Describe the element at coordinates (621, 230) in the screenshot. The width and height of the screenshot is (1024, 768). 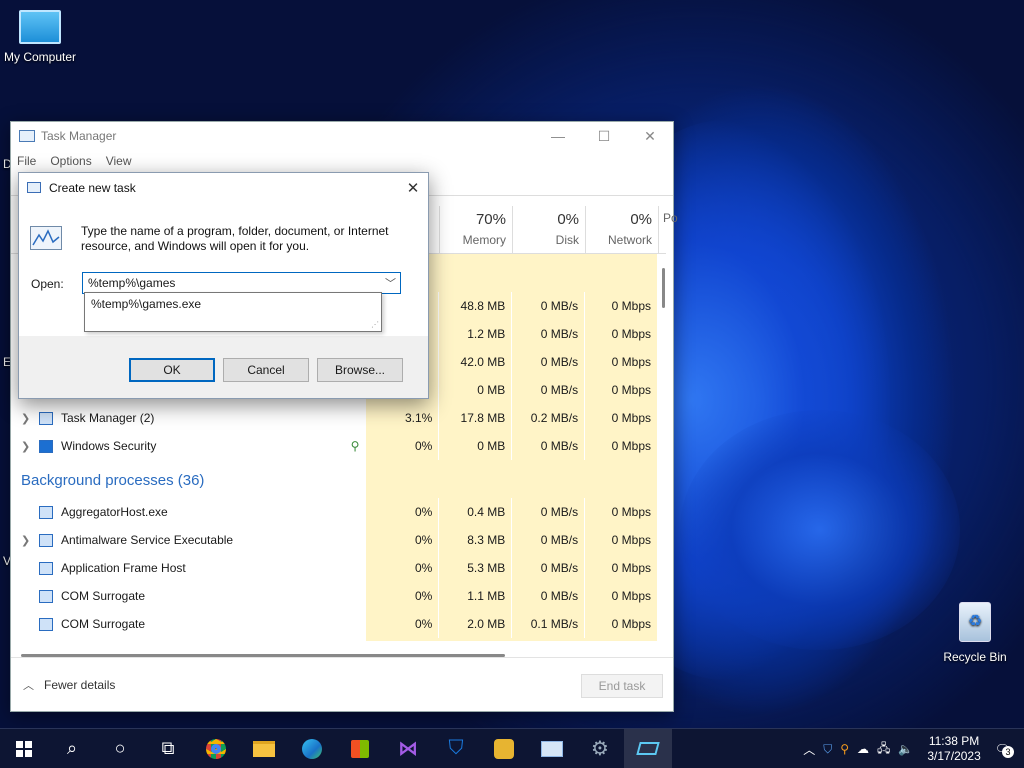
I see `column-network: 0% Network` at that location.